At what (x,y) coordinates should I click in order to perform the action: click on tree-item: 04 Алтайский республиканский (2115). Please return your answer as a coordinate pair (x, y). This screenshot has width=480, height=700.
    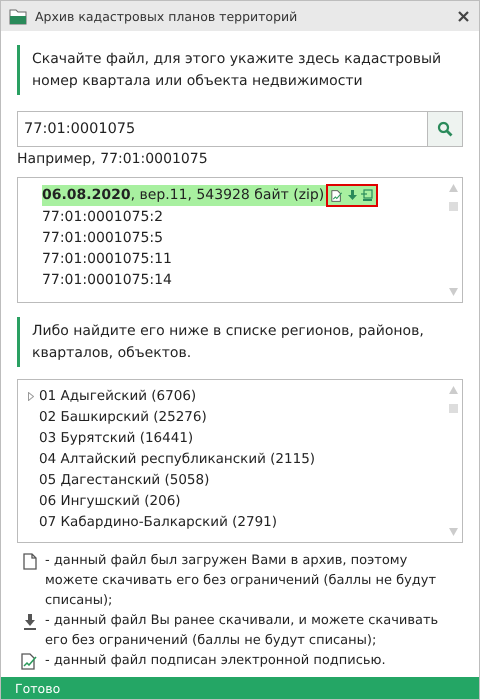
    Looking at the image, I should click on (177, 459).